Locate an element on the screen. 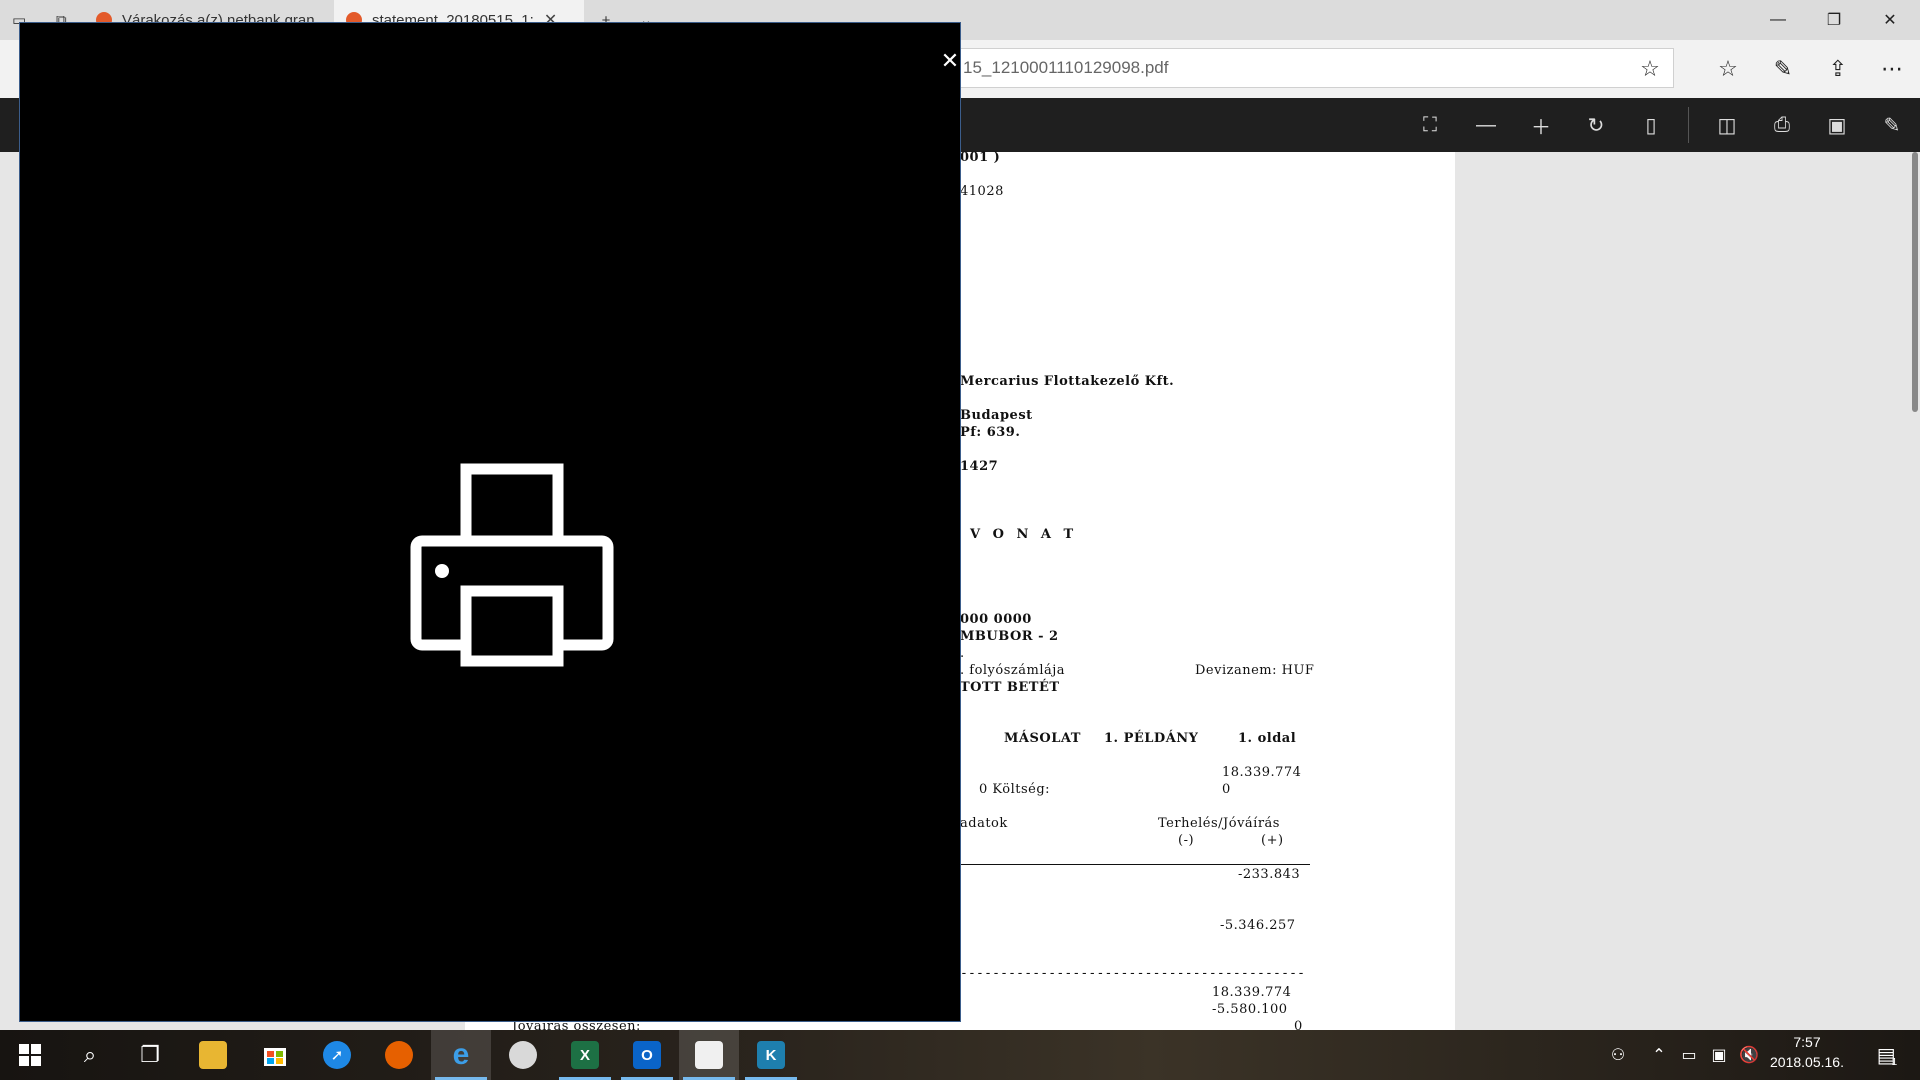 The image size is (1920, 1080). taskbar-clock: 7:57 2018.05.16. is located at coordinates (1807, 1055).